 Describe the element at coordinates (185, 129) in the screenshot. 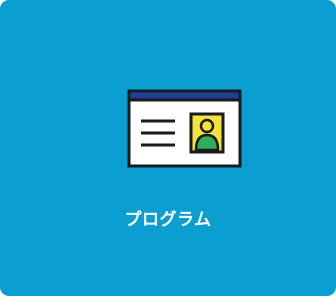

I see `program-window-profile-icon` at that location.